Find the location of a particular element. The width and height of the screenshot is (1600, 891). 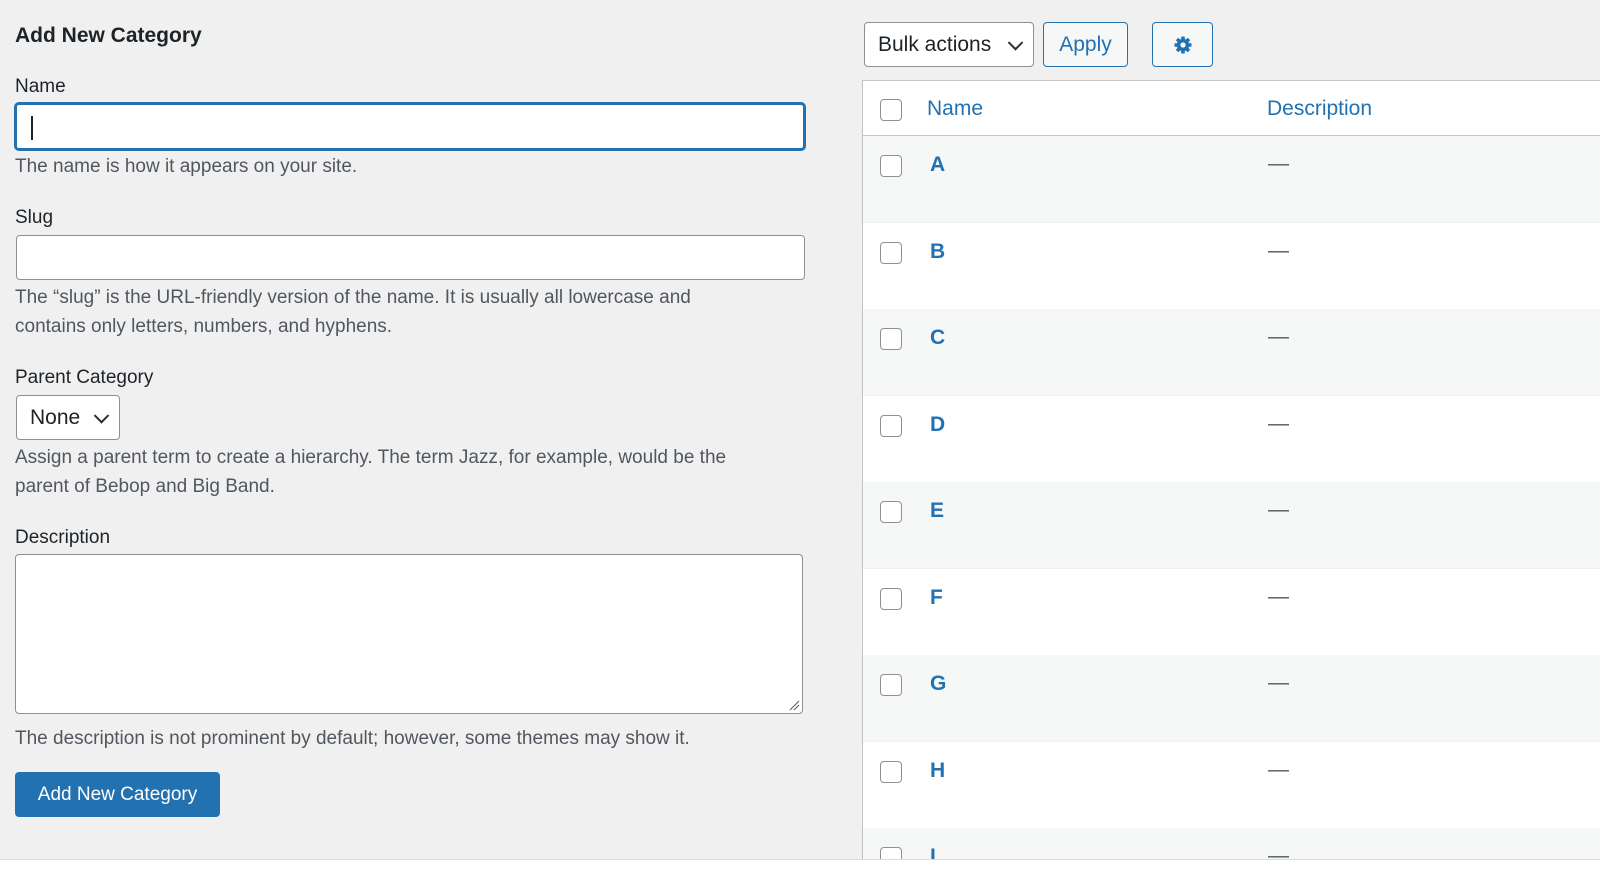

table-row: B — is located at coordinates (1231, 265).